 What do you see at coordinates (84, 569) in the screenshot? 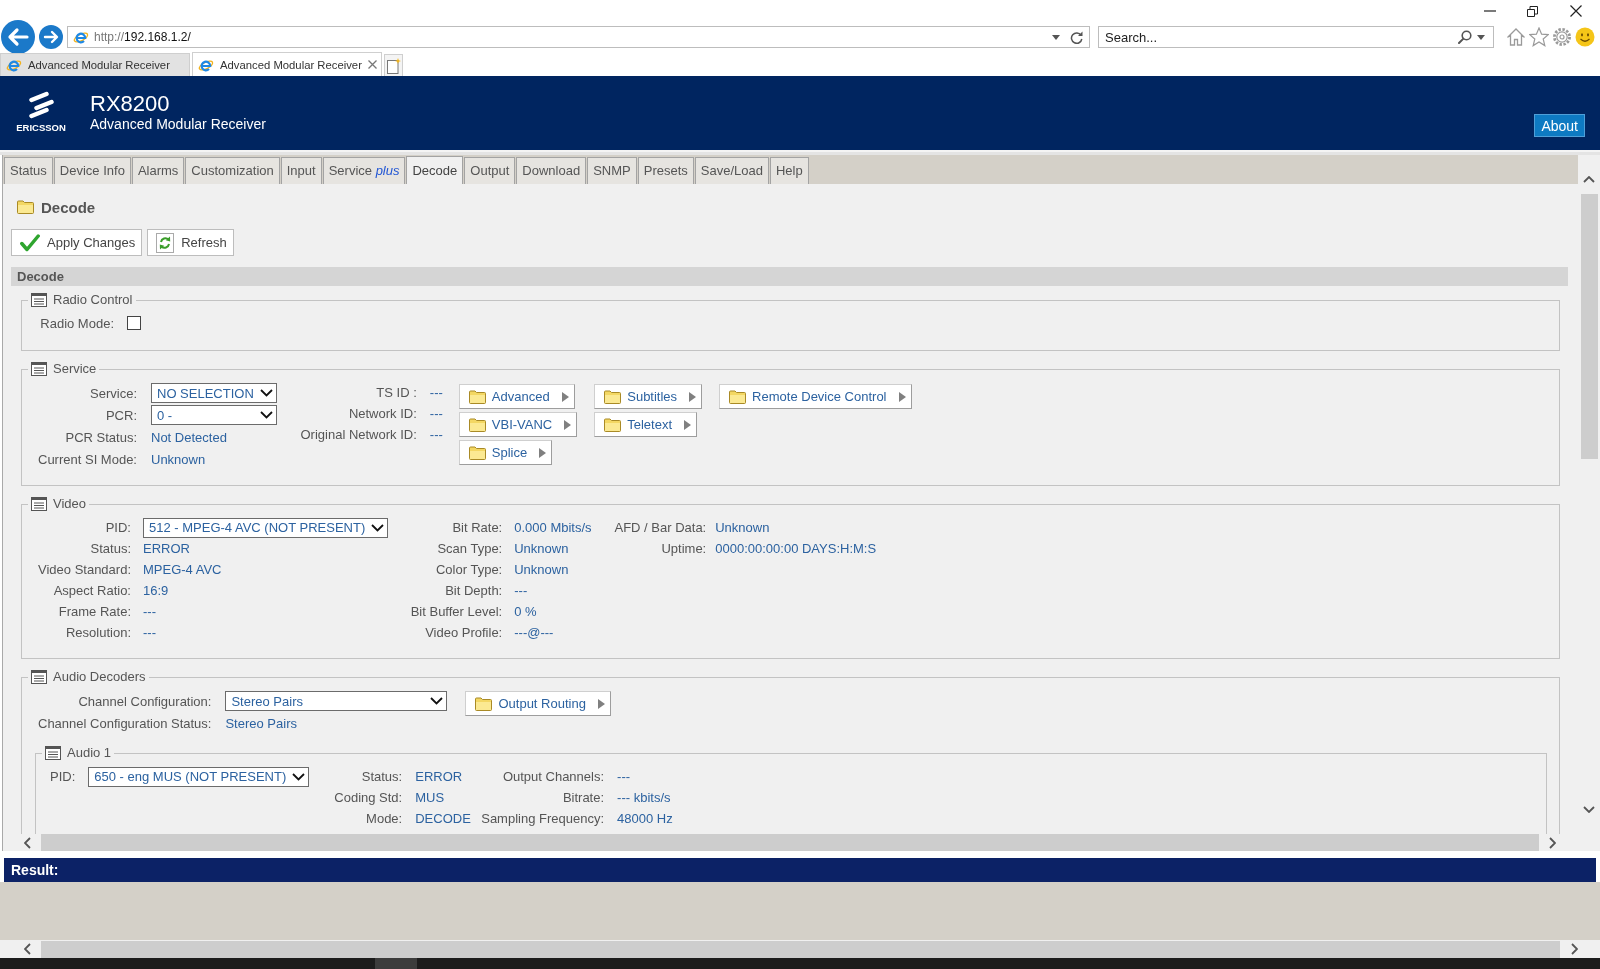
I see `field-label: Video Standard:` at bounding box center [84, 569].